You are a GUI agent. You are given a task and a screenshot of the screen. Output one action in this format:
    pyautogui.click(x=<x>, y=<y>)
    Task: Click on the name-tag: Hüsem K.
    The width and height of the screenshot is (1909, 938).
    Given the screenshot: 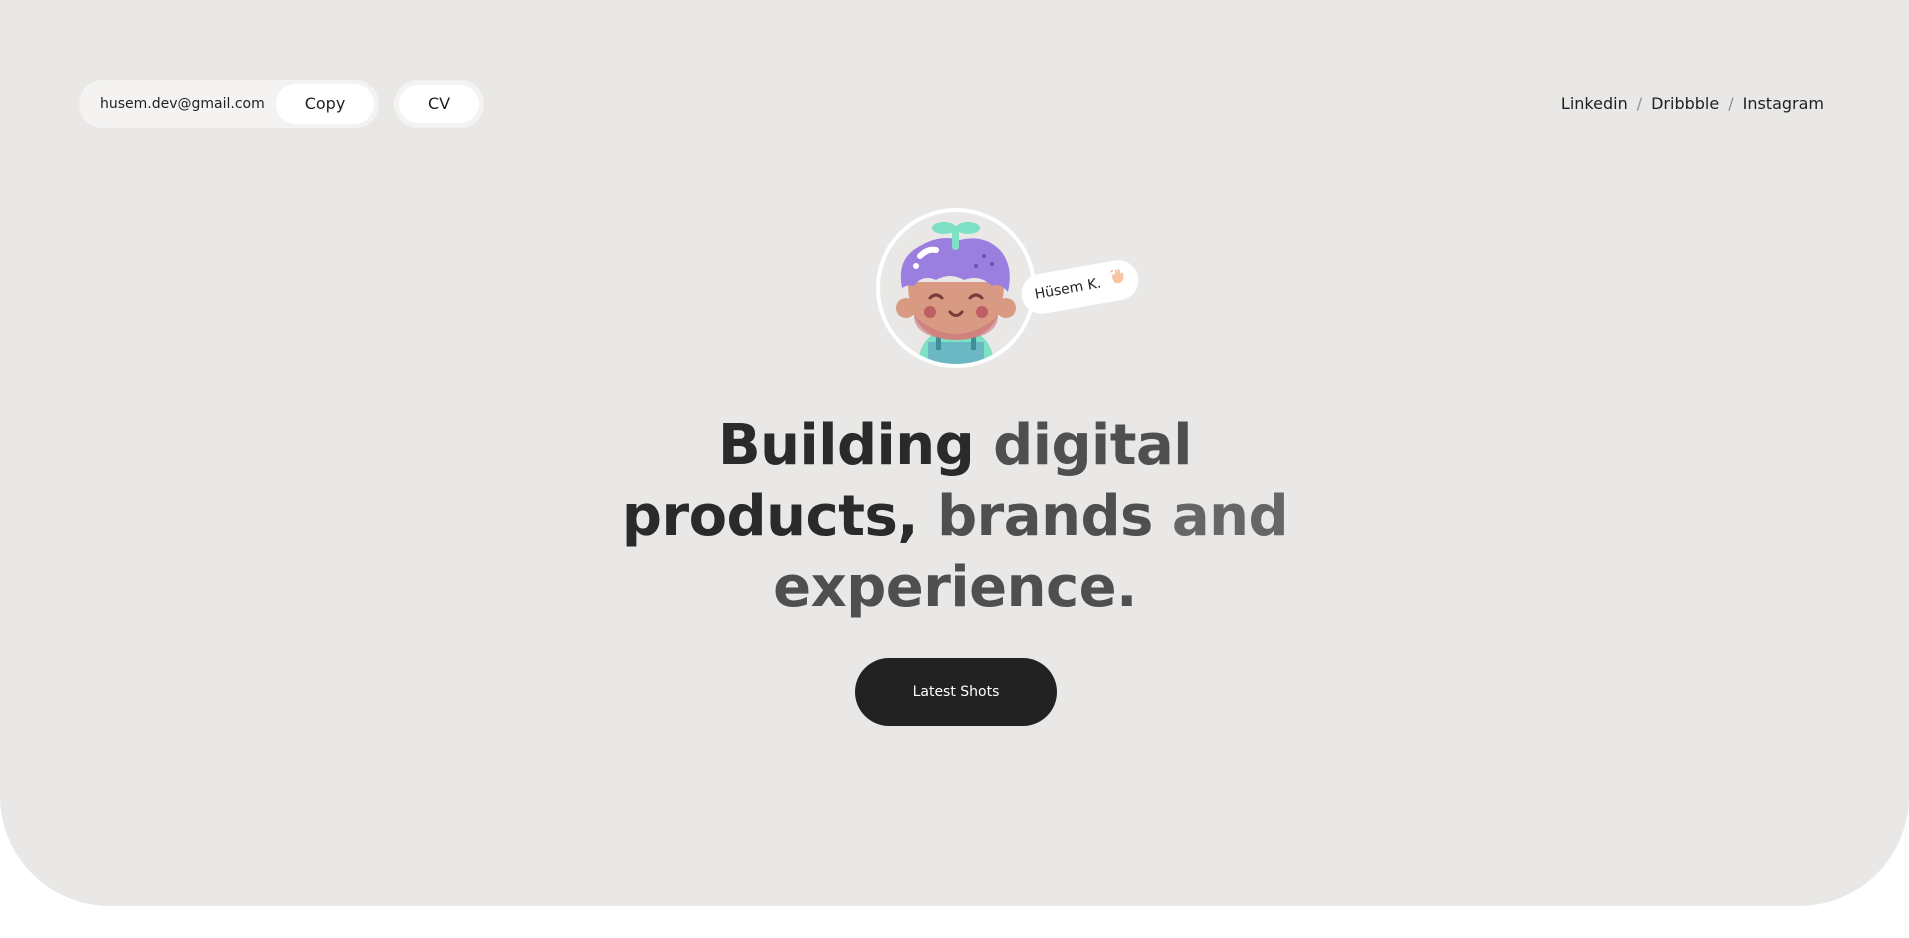 What is the action you would take?
    pyautogui.click(x=1080, y=287)
    